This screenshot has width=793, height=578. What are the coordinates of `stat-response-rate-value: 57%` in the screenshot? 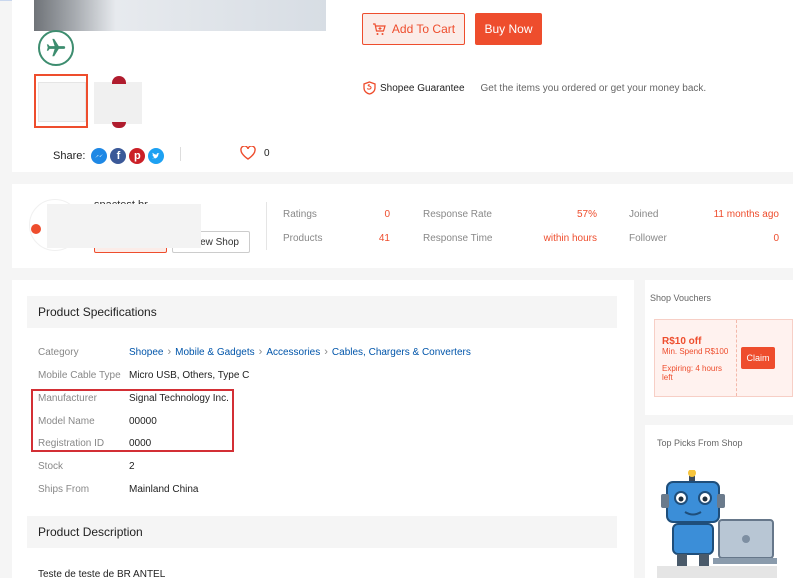 It's located at (586, 214).